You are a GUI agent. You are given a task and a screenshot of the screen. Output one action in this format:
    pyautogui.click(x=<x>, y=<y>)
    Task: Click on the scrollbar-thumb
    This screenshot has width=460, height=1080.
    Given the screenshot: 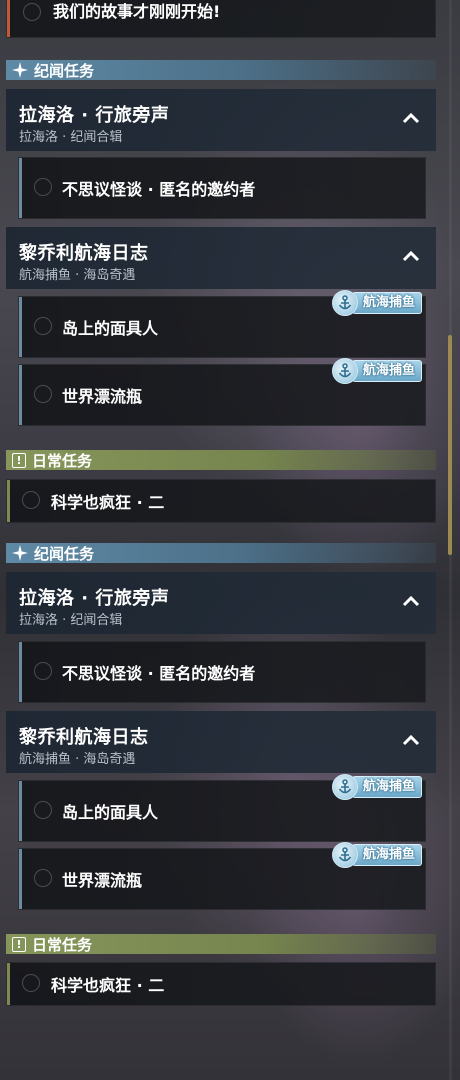 What is the action you would take?
    pyautogui.click(x=450, y=445)
    